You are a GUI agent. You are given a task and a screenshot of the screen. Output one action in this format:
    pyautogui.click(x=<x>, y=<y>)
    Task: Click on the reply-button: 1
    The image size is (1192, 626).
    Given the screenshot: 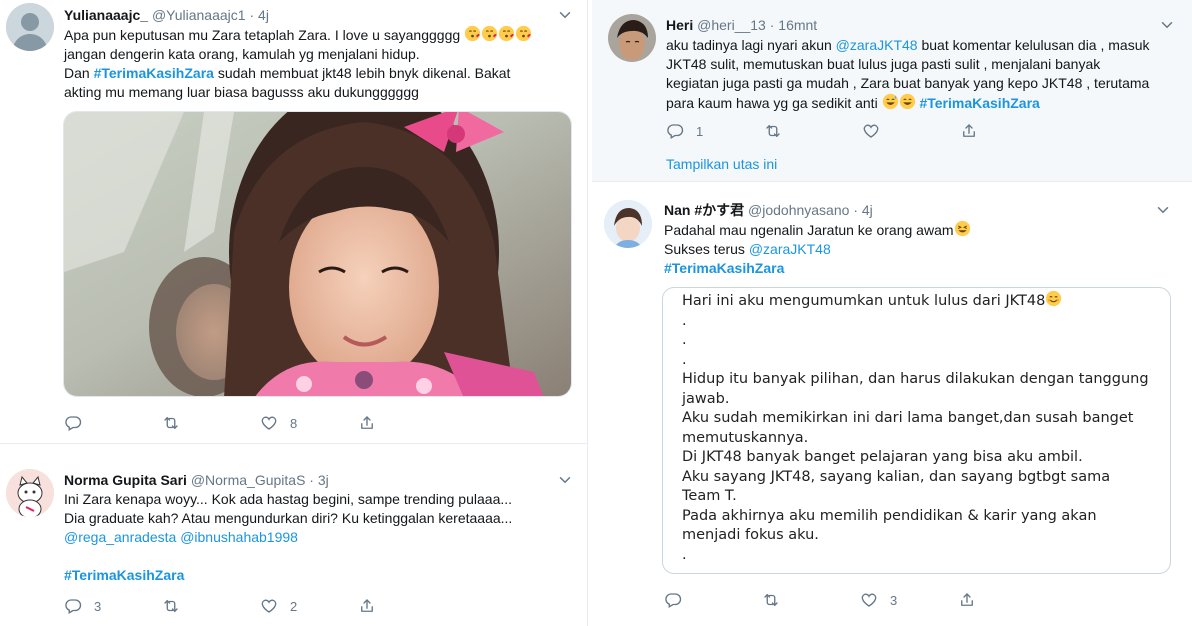 What is the action you would take?
    pyautogui.click(x=684, y=131)
    